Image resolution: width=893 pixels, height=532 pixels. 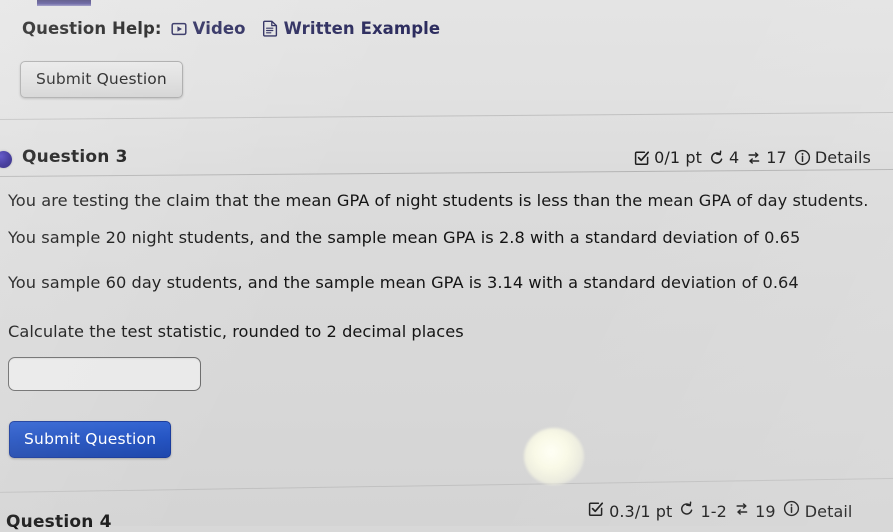 I want to click on question4-meta: 0.3/1 pt 1-2 19 Detail, so click(x=720, y=510).